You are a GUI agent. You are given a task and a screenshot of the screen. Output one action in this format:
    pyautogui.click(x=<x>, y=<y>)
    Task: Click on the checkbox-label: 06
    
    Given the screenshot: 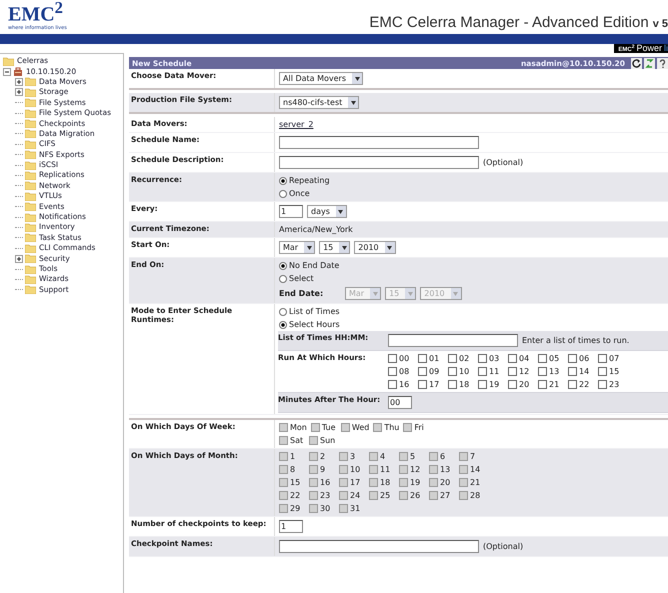 What is the action you would take?
    pyautogui.click(x=584, y=358)
    